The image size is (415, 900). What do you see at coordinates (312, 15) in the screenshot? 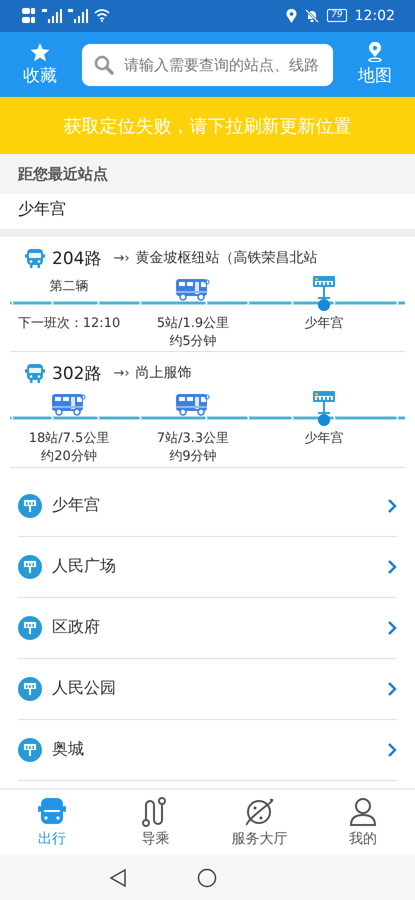
I see `muted-bell-icon` at bounding box center [312, 15].